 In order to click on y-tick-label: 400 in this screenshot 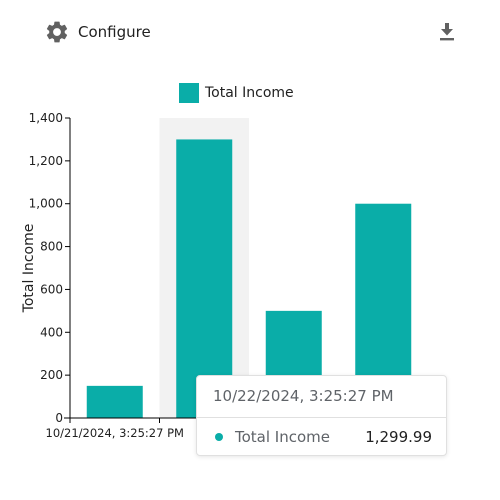, I will do `click(51, 332)`.